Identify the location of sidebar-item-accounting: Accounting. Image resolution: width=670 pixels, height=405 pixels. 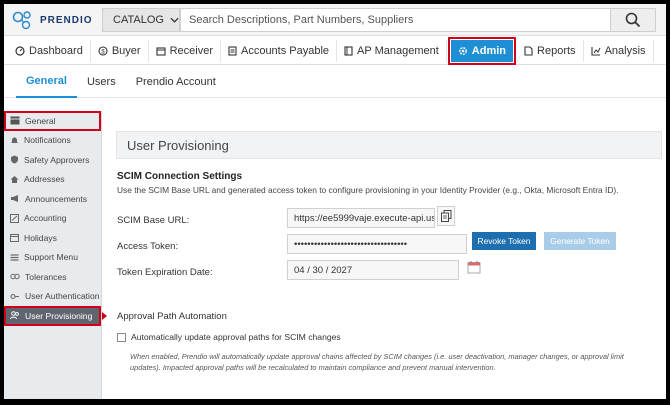
(52, 219).